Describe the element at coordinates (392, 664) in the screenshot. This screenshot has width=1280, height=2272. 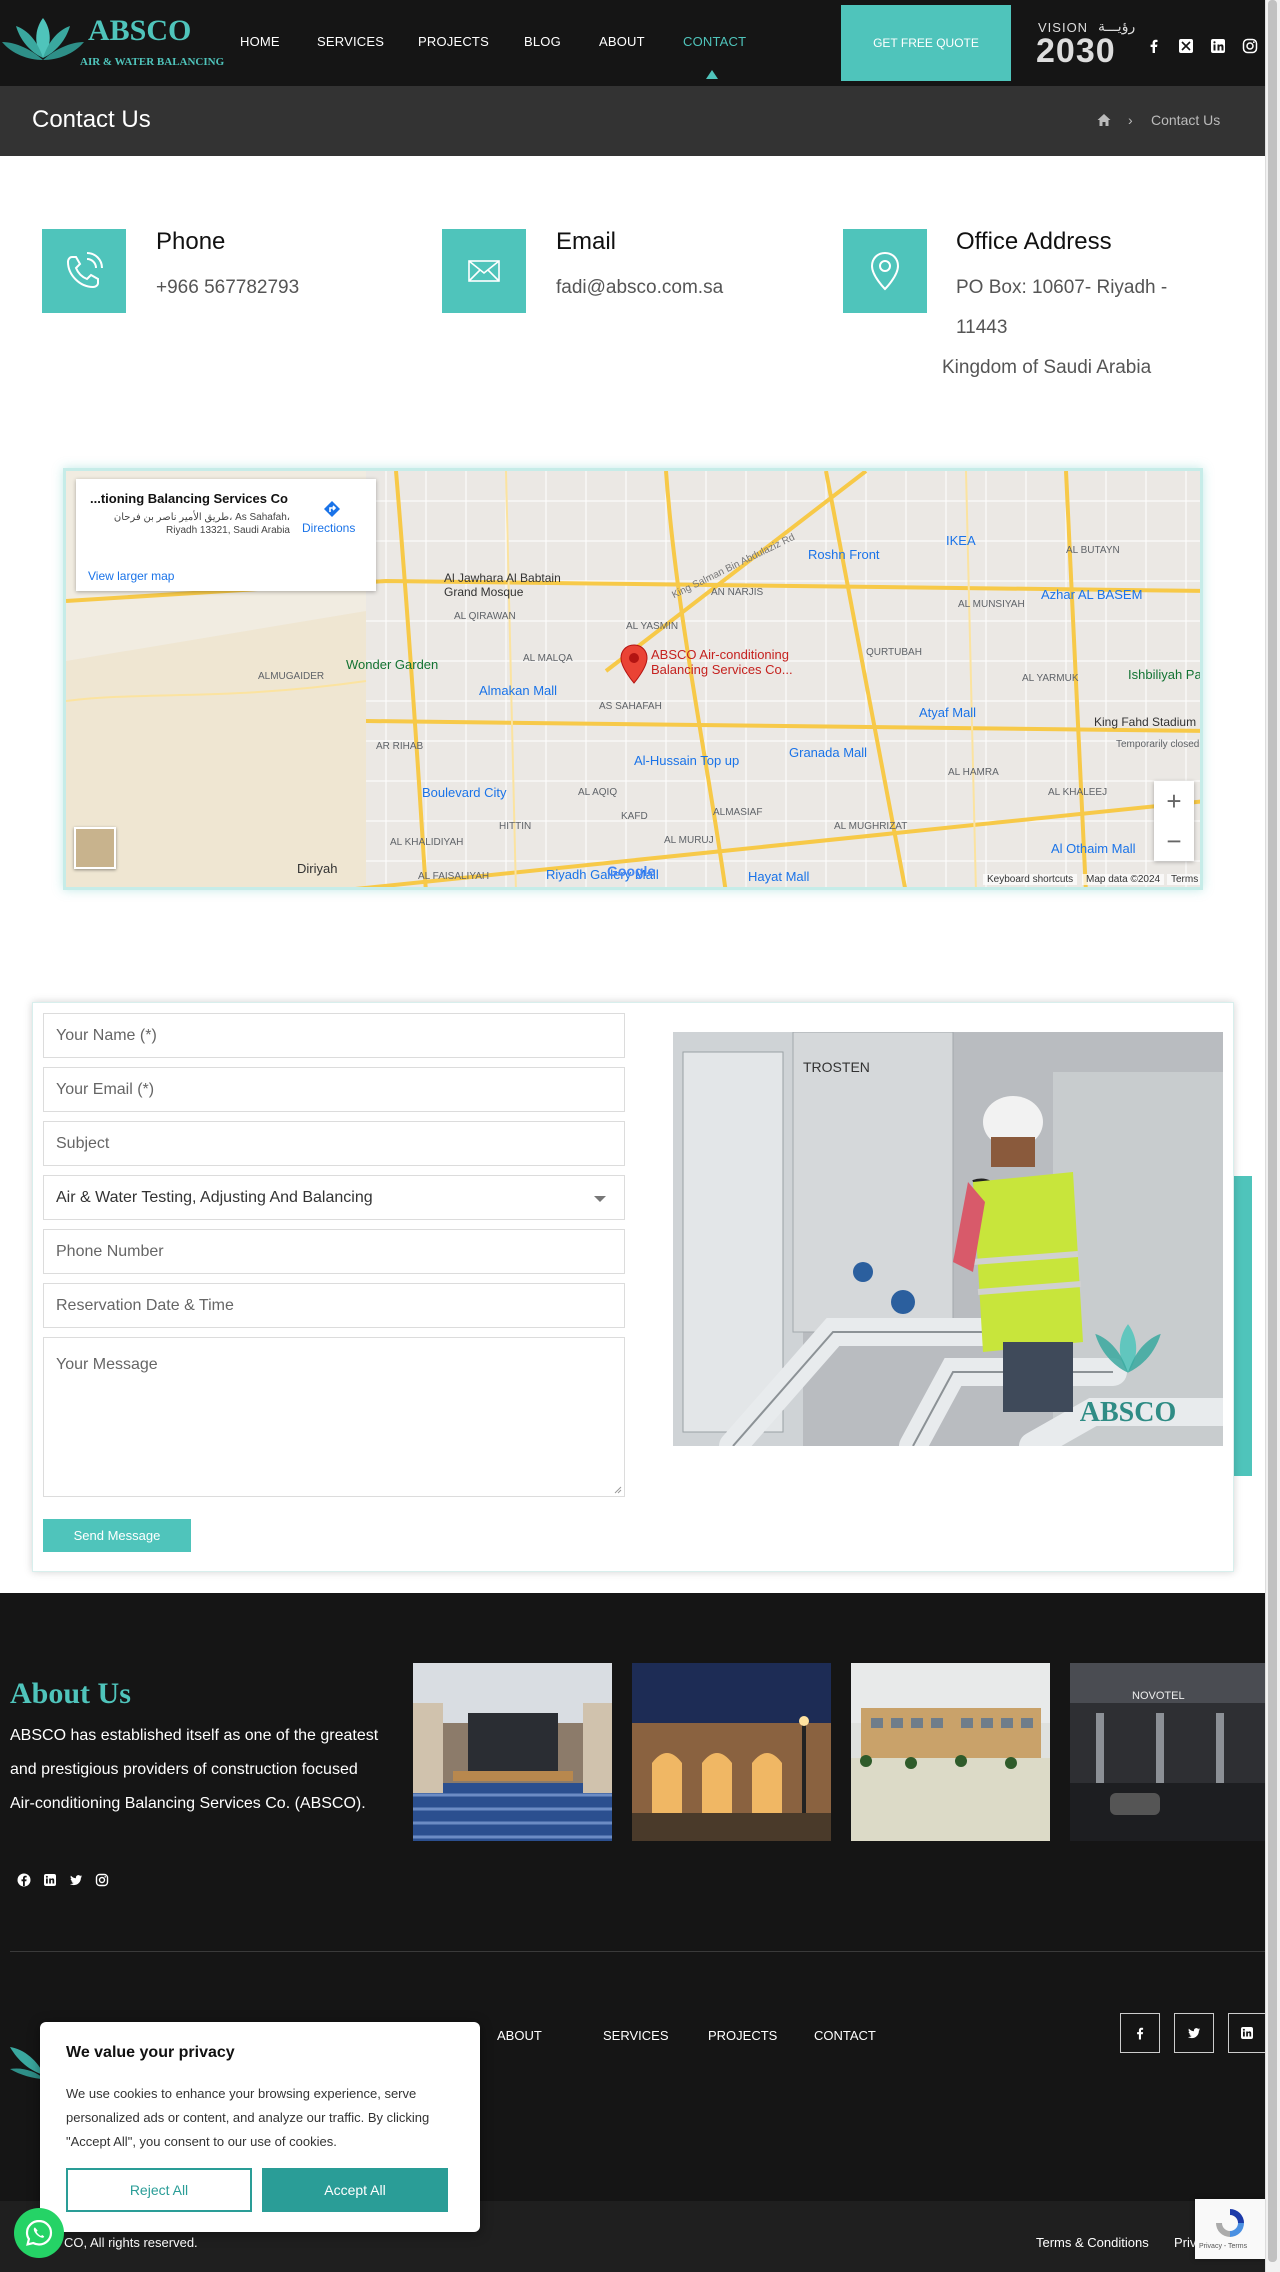
I see `map-poi: Wonder Garden` at that location.